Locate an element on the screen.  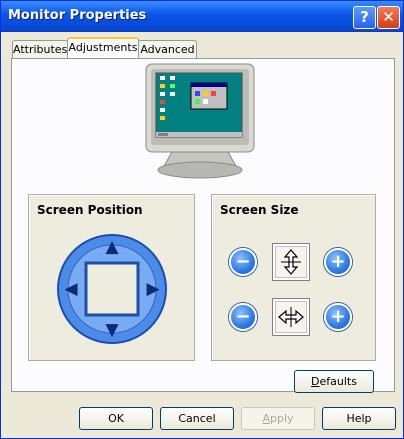
vertical-size-increase-button: + is located at coordinates (338, 262).